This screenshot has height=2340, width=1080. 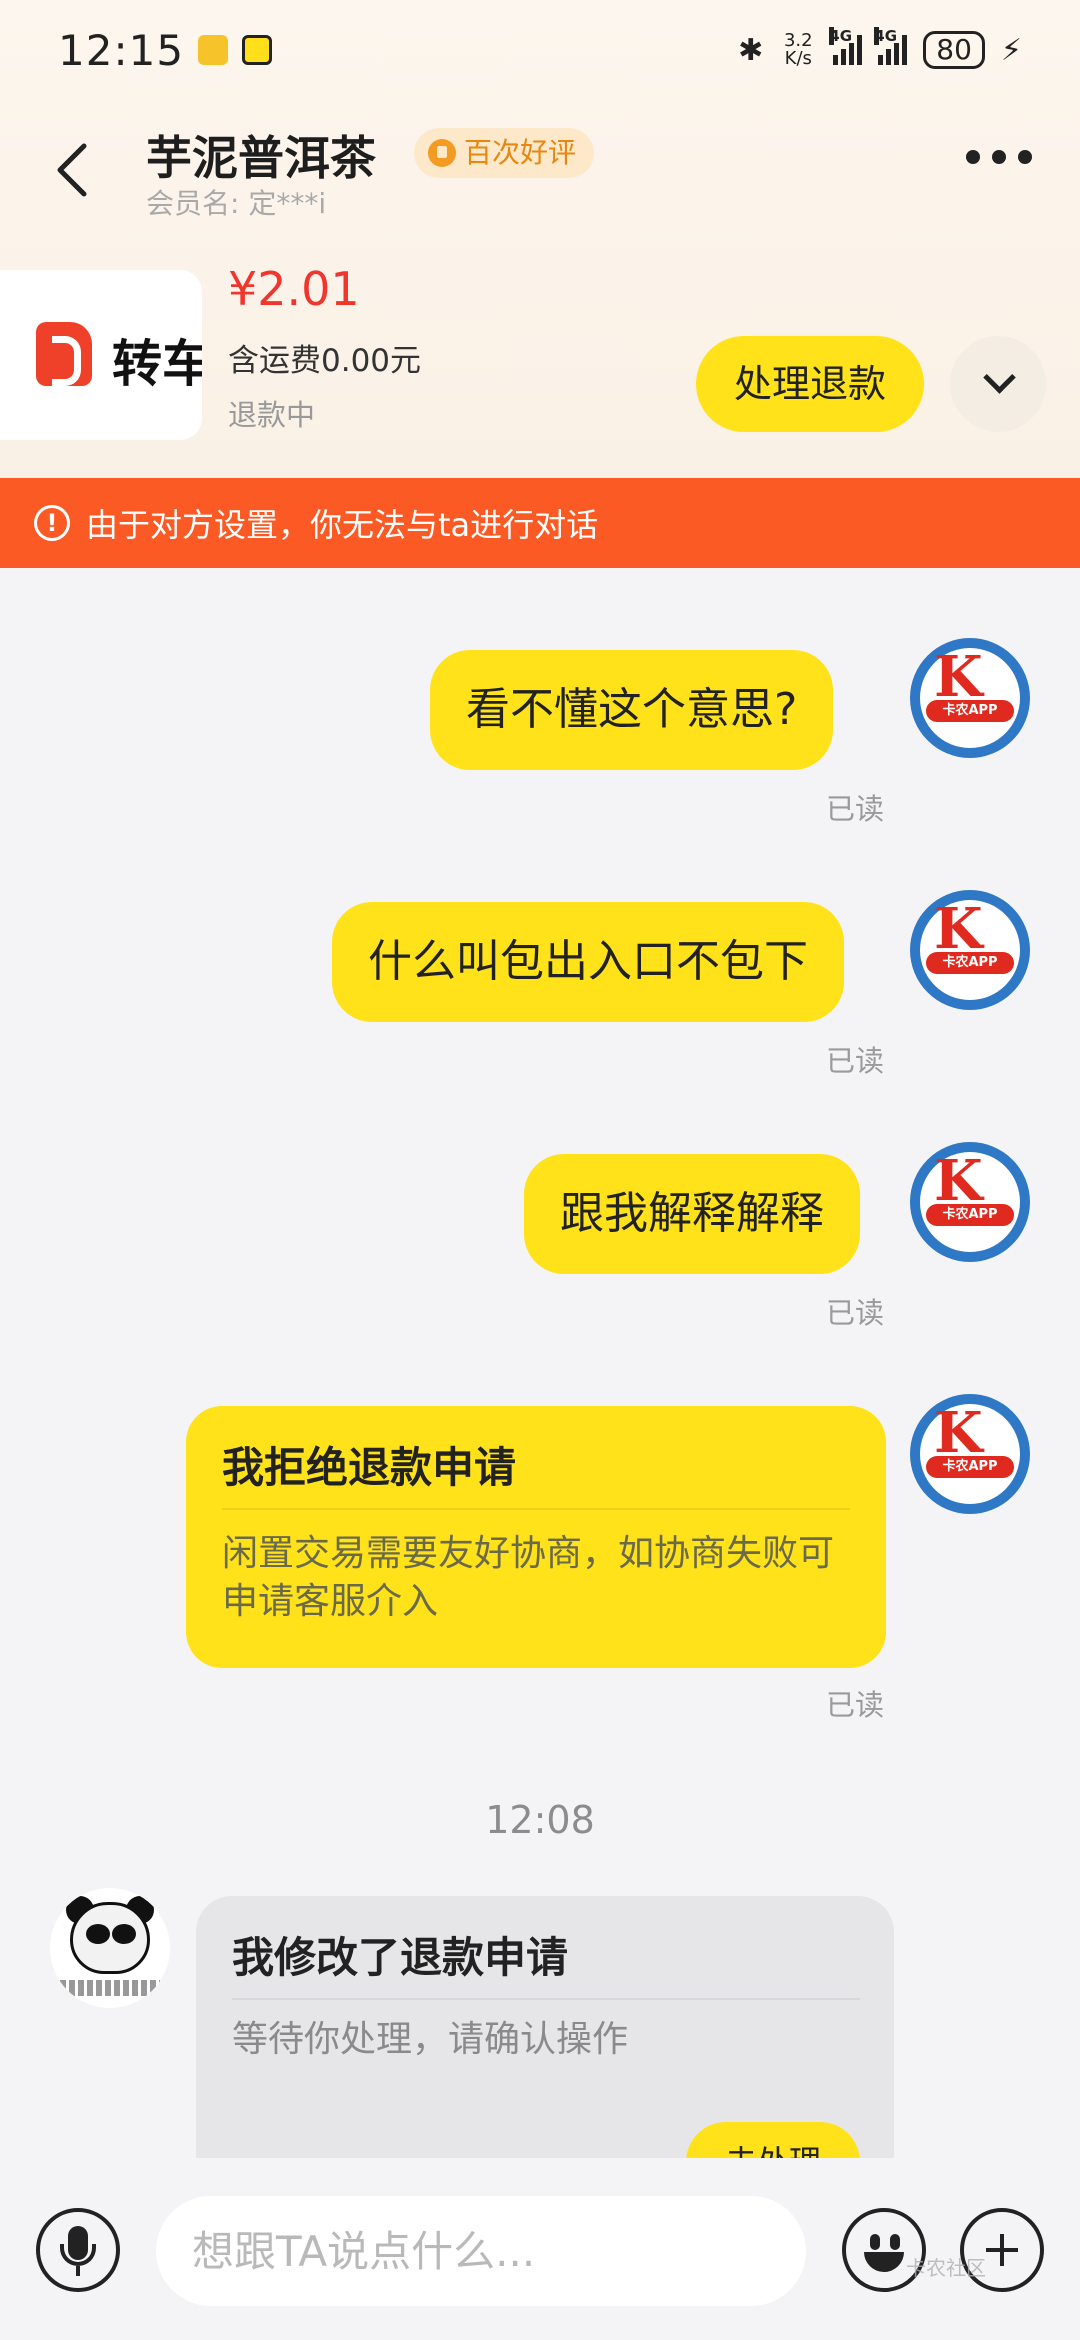 I want to click on signal-icon-2: 4G, so click(x=891, y=46).